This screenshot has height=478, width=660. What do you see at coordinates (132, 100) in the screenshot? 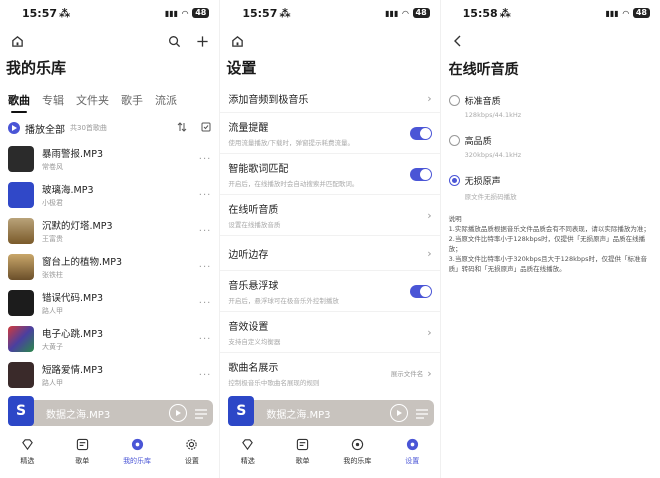
I see `tab-artists: 歌手` at bounding box center [132, 100].